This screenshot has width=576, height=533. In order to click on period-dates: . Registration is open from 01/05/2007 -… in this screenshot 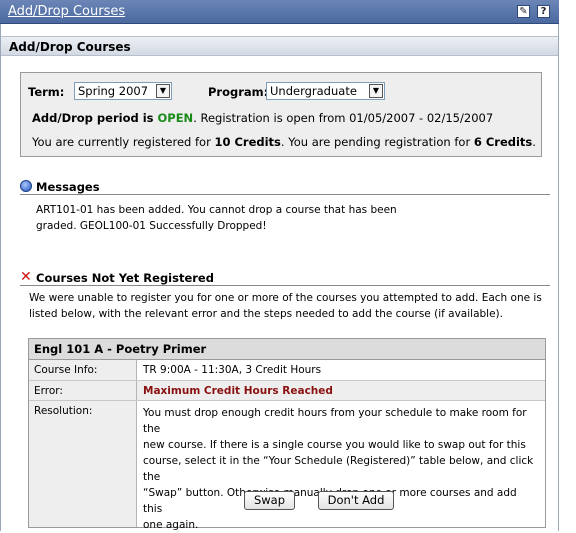, I will do `click(343, 118)`.